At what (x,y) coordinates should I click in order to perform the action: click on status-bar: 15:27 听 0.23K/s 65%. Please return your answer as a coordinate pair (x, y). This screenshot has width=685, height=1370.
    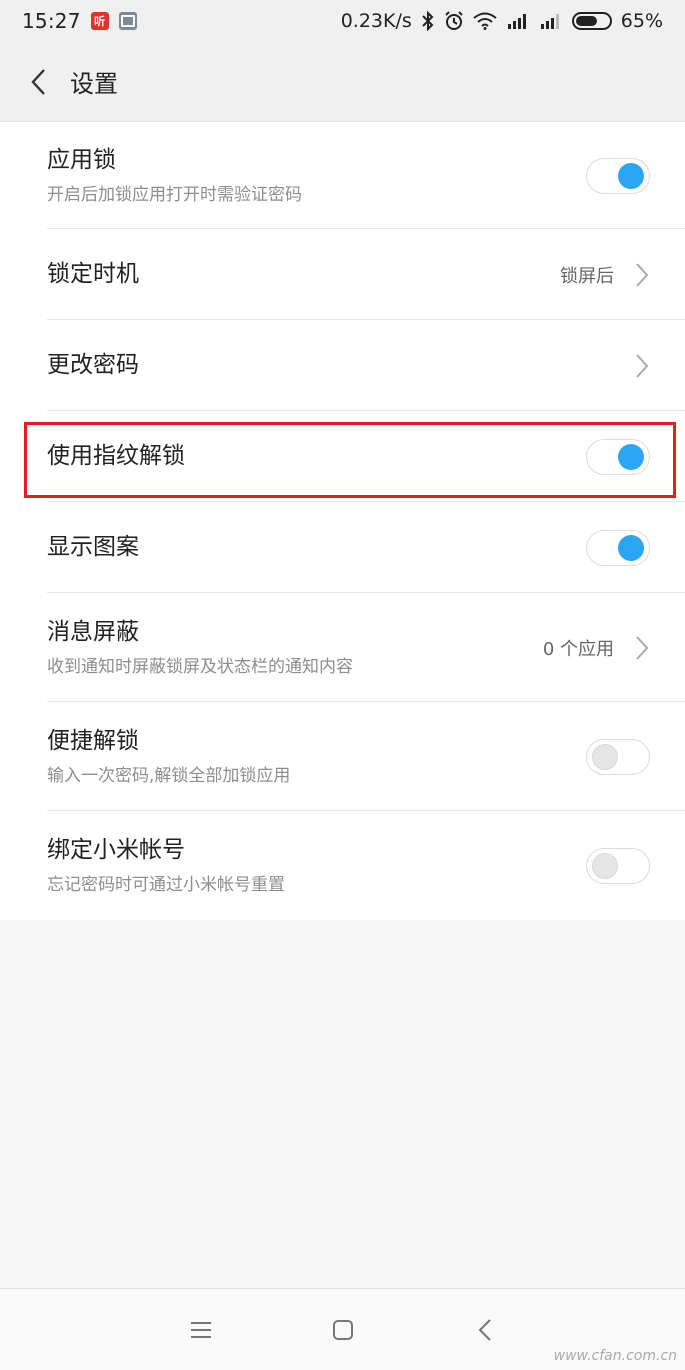
    Looking at the image, I should click on (342, 21).